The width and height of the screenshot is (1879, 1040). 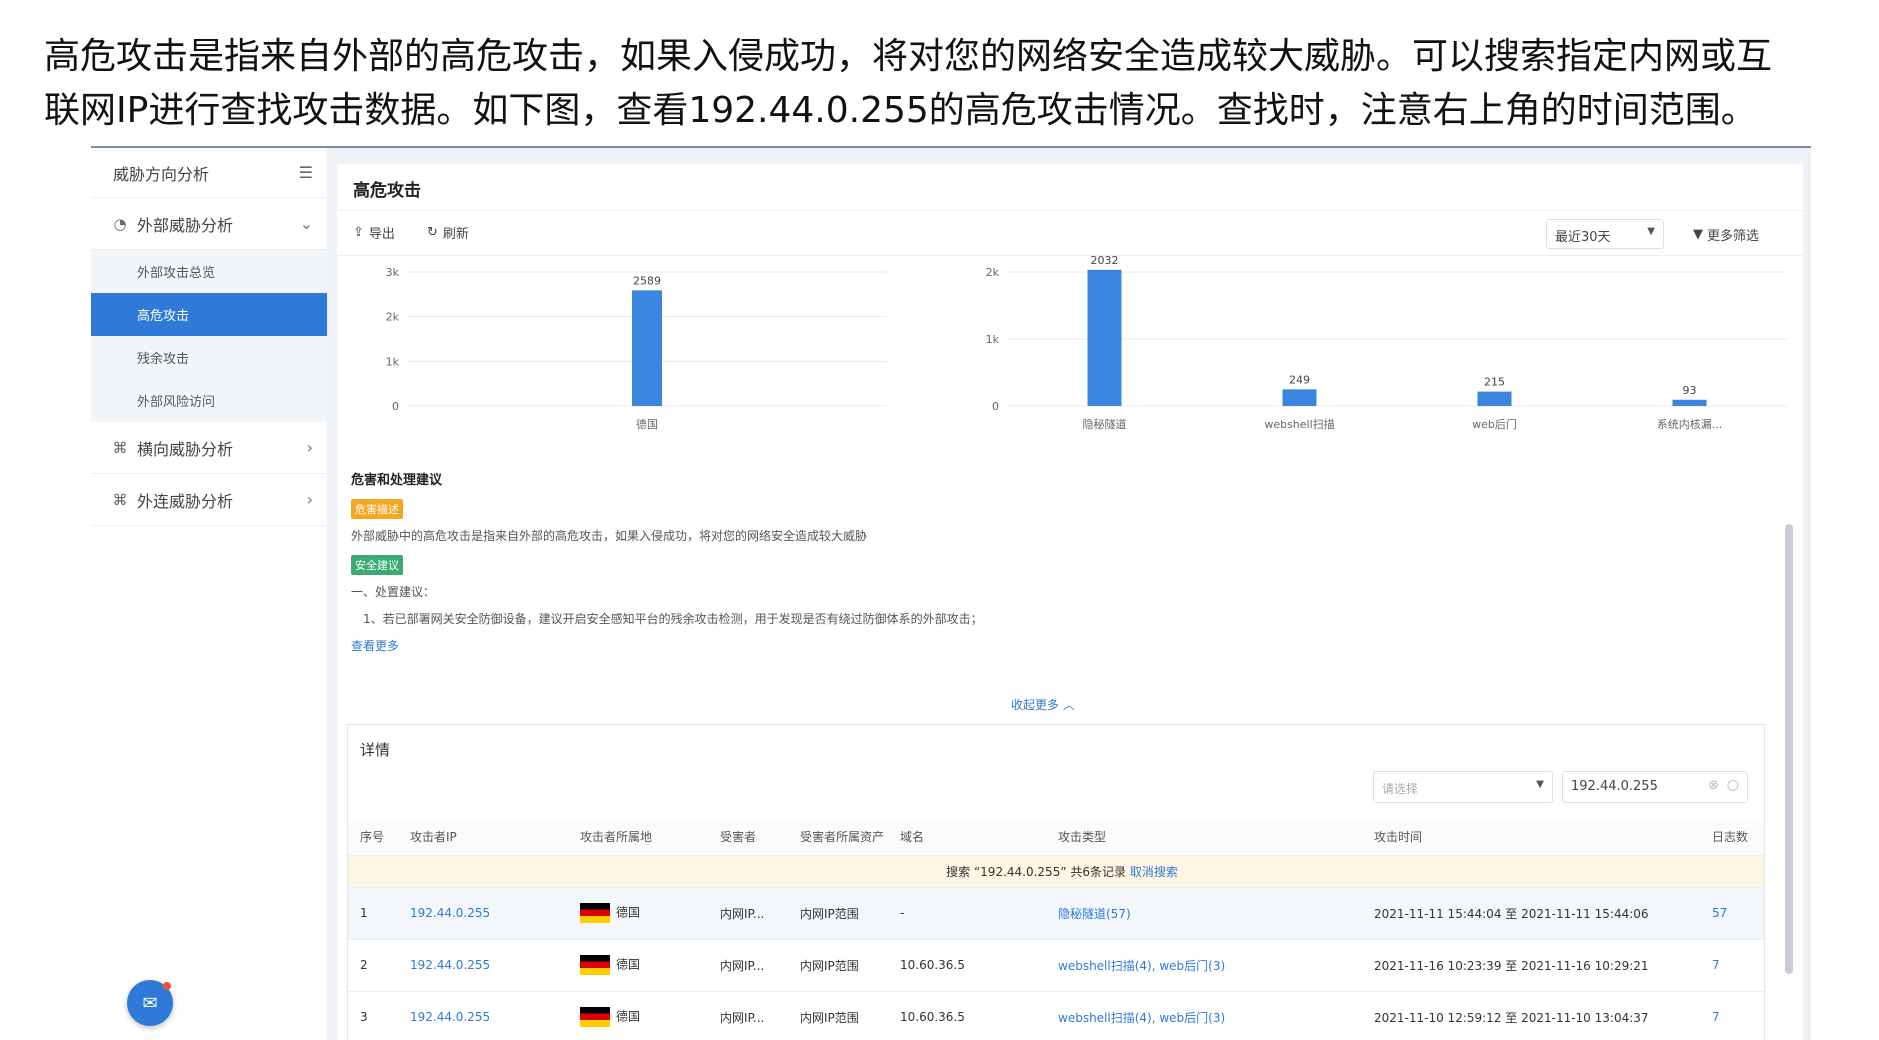 I want to click on advice-title: 危害和处理建议, so click(x=397, y=480).